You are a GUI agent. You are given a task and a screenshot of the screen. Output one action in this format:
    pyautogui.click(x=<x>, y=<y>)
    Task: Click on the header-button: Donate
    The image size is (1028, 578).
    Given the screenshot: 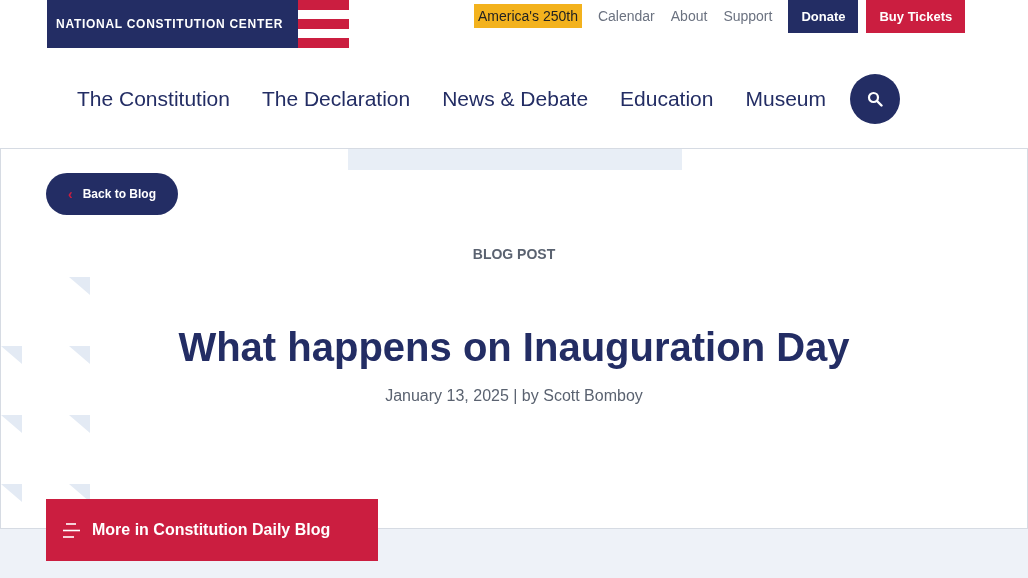 What is the action you would take?
    pyautogui.click(x=823, y=16)
    